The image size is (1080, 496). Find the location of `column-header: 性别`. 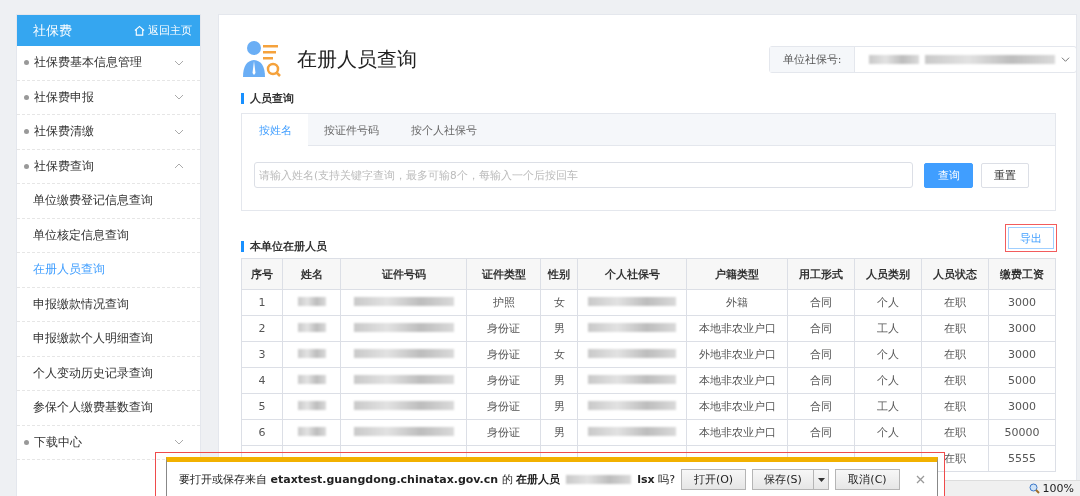

column-header: 性别 is located at coordinates (559, 274).